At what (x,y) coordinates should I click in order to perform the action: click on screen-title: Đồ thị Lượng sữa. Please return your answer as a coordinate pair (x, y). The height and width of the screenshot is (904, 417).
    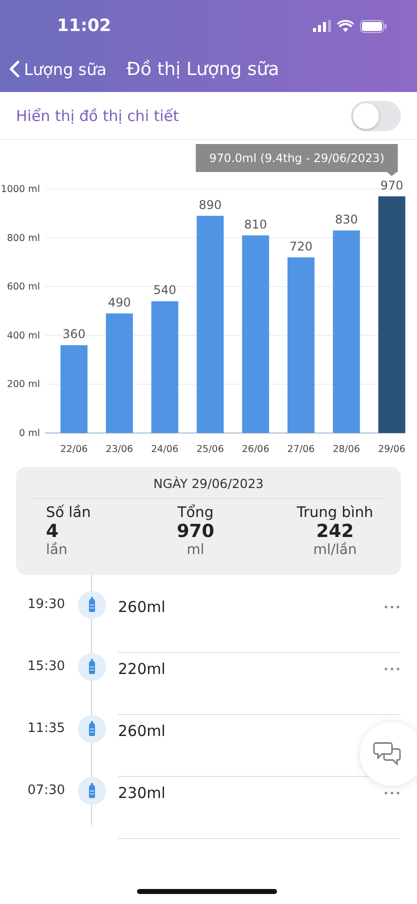
    Looking at the image, I should click on (203, 69).